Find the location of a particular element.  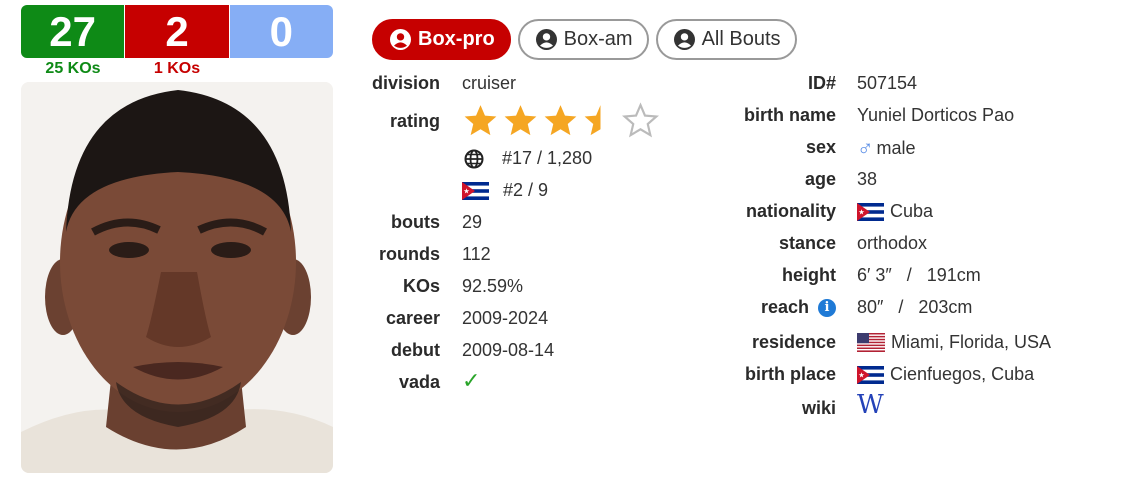

world-rank: #17 / 1,280 is located at coordinates (527, 158).